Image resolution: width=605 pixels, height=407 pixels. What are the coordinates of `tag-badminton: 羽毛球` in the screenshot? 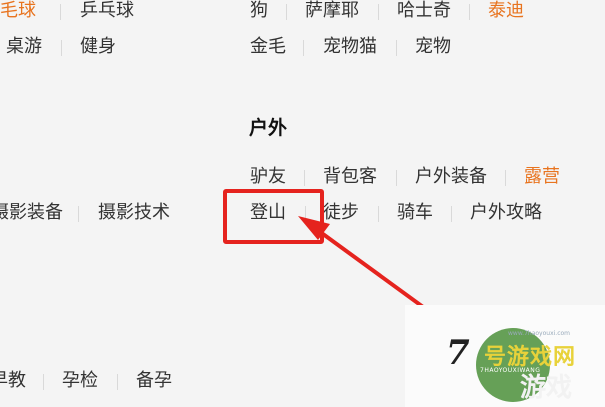 It's located at (18, 11).